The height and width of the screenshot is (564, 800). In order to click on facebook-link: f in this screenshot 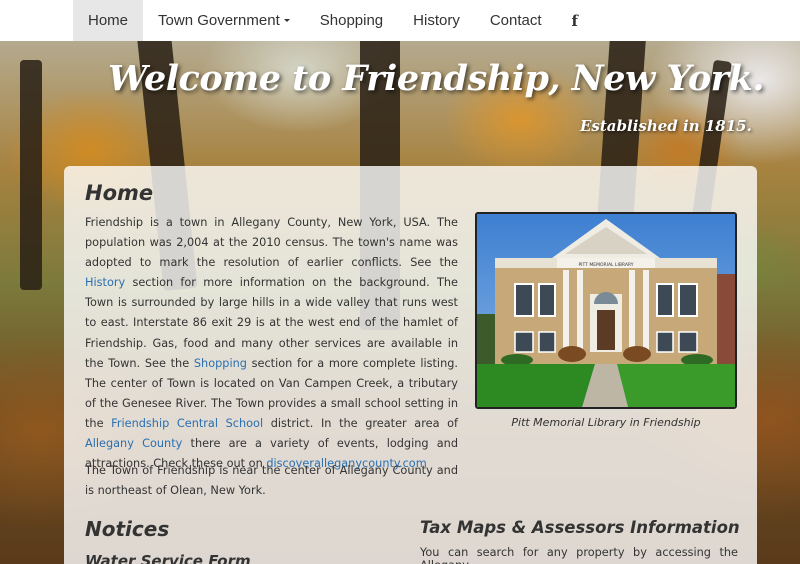, I will do `click(575, 20)`.